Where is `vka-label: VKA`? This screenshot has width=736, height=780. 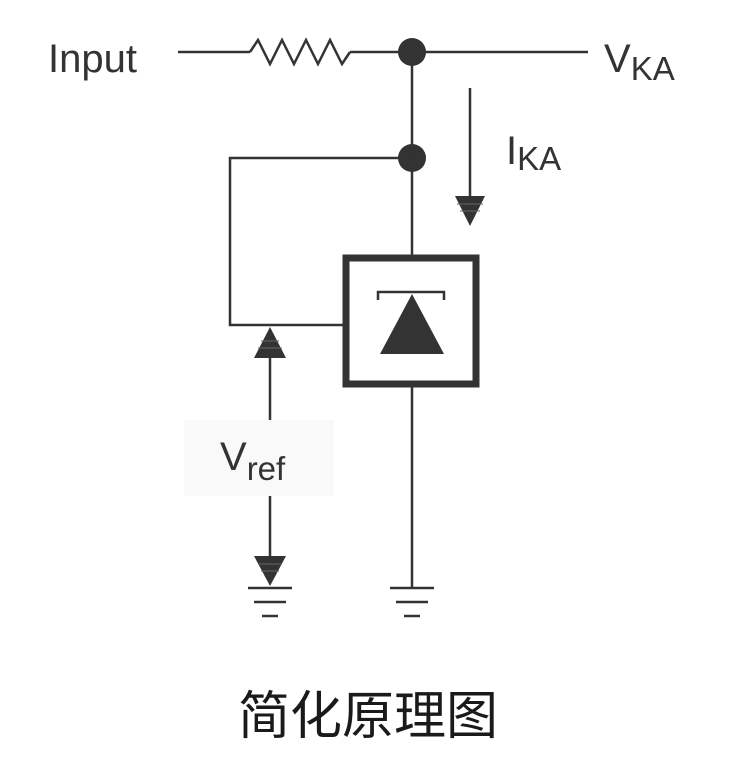
vka-label: VKA is located at coordinates (639, 62).